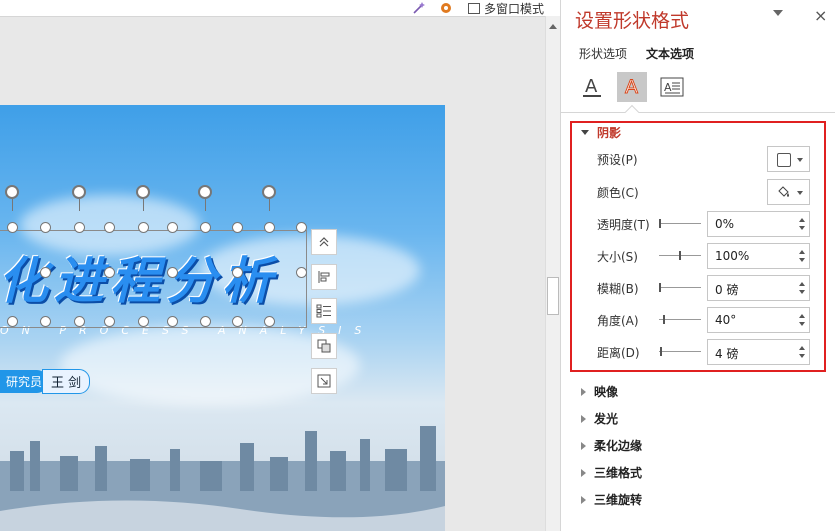 The width and height of the screenshot is (835, 531). What do you see at coordinates (506, 8) in the screenshot?
I see `multi-window-mode-button: 多窗口模式` at bounding box center [506, 8].